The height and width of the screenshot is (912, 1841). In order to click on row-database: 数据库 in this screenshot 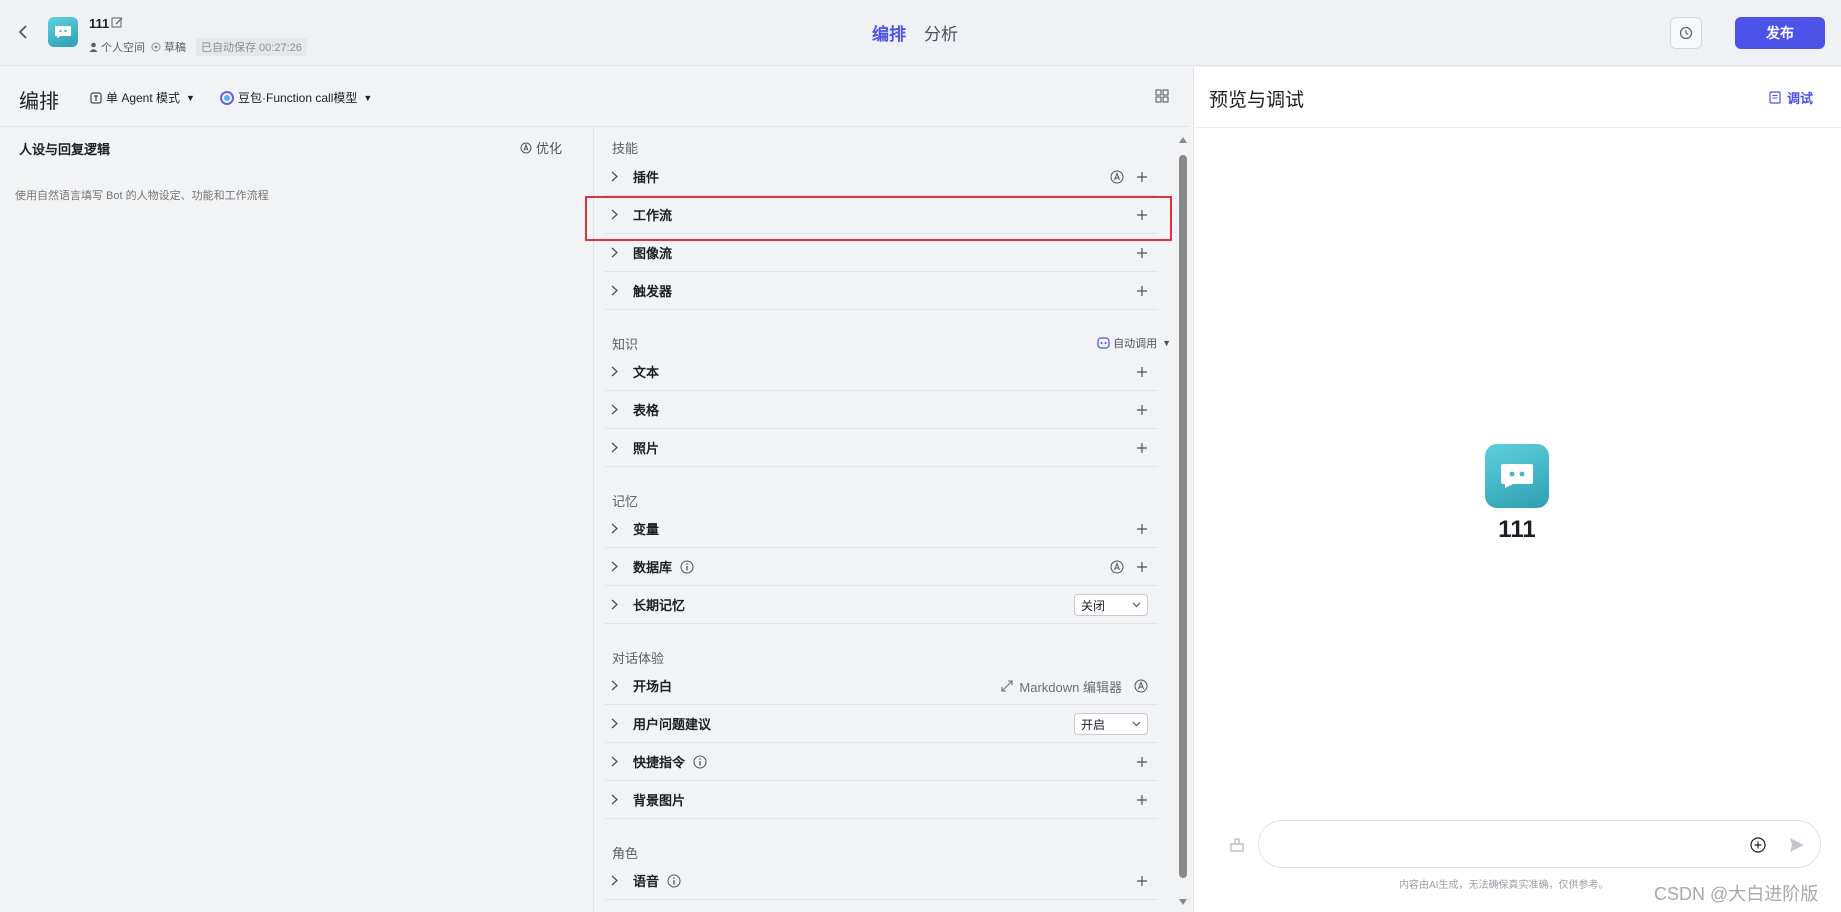, I will do `click(881, 567)`.